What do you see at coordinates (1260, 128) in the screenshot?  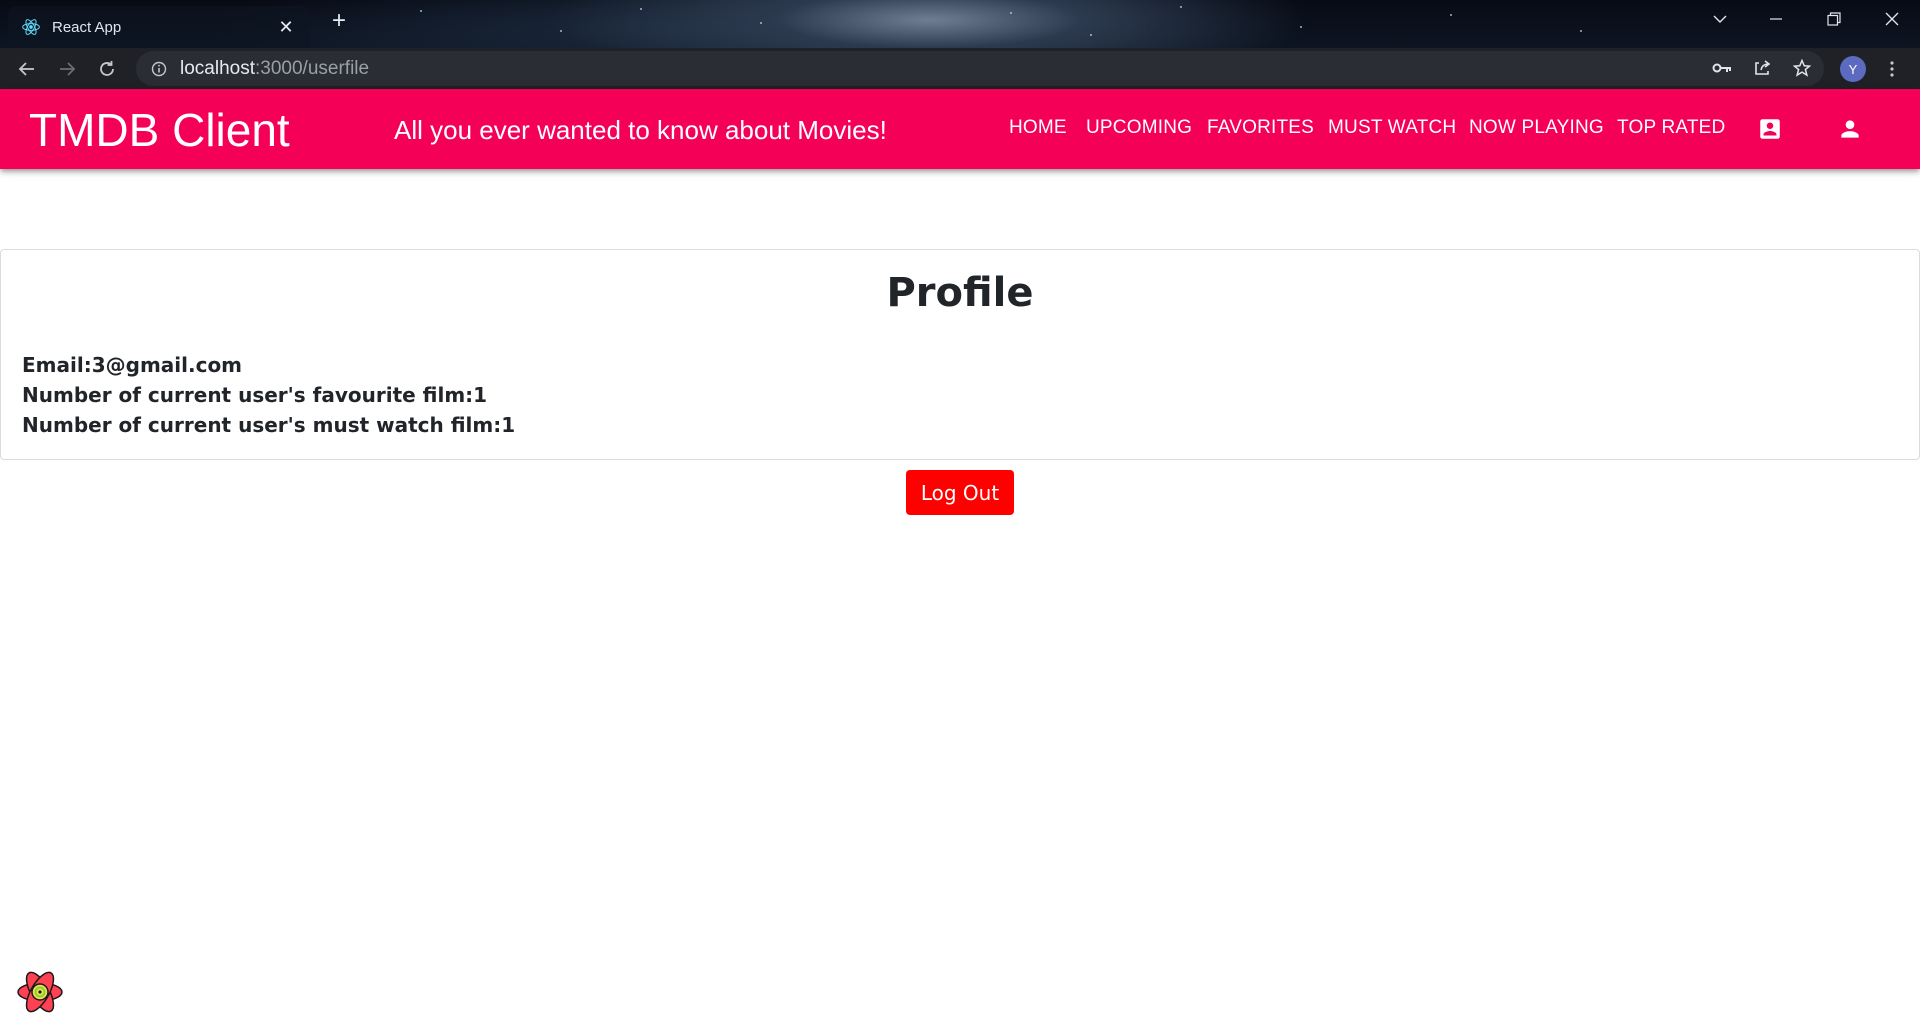 I see `nav-favorites: FAVORITES` at bounding box center [1260, 128].